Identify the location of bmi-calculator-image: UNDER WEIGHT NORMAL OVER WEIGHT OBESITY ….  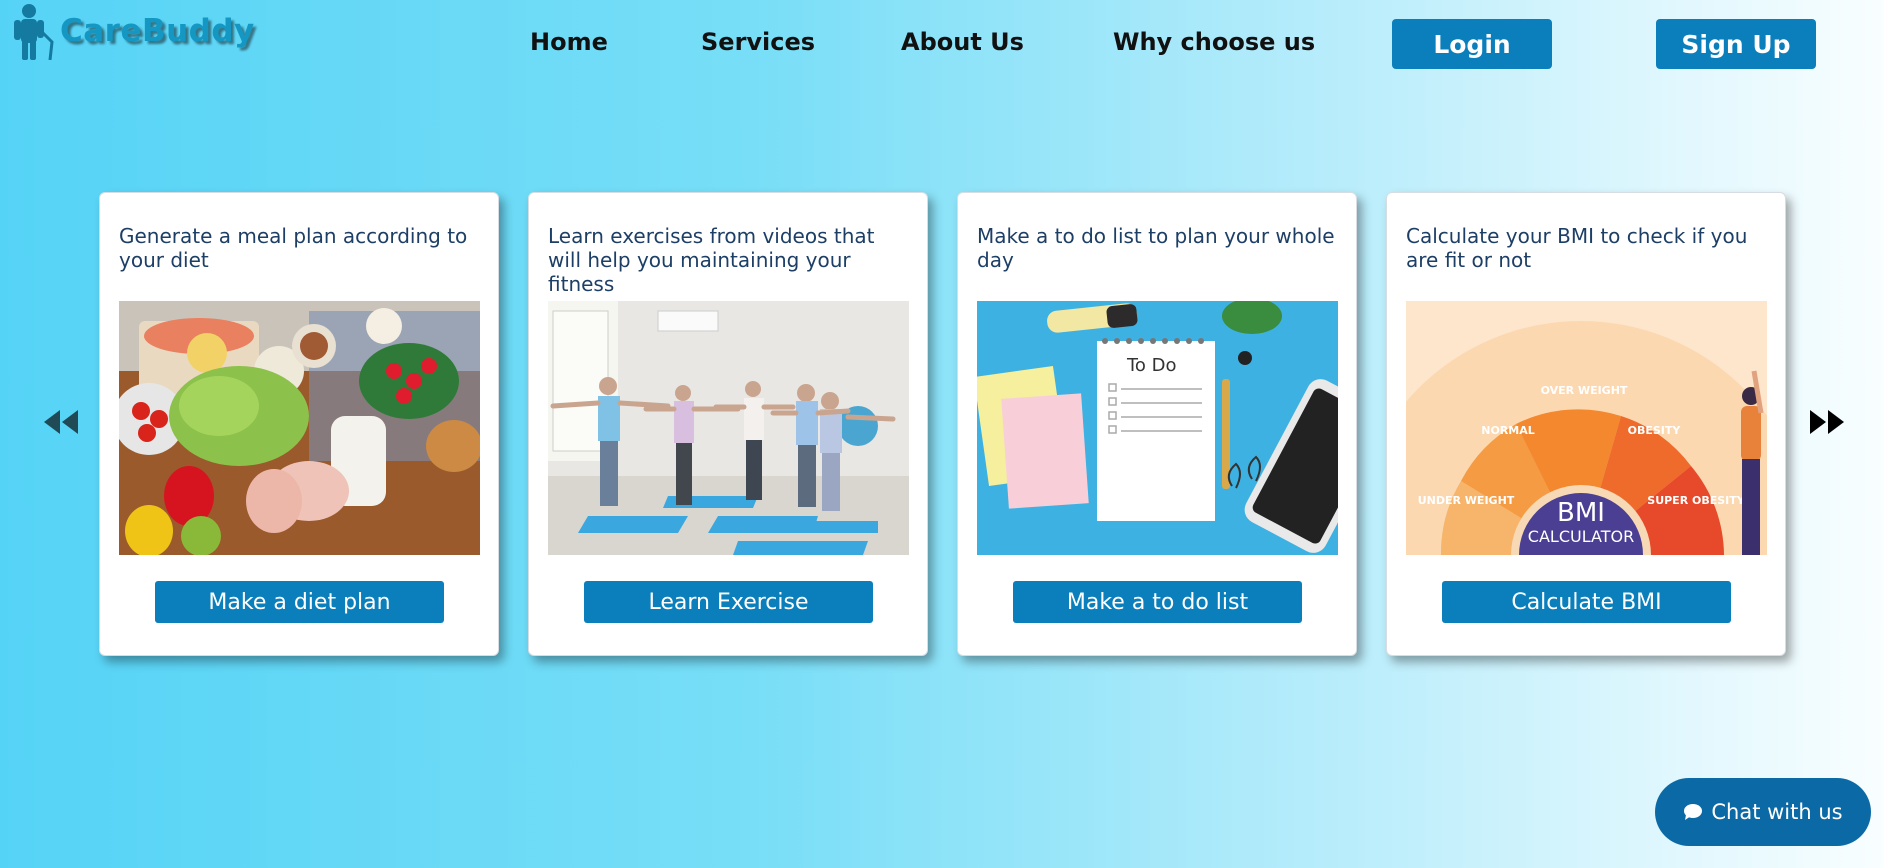
(1586, 428).